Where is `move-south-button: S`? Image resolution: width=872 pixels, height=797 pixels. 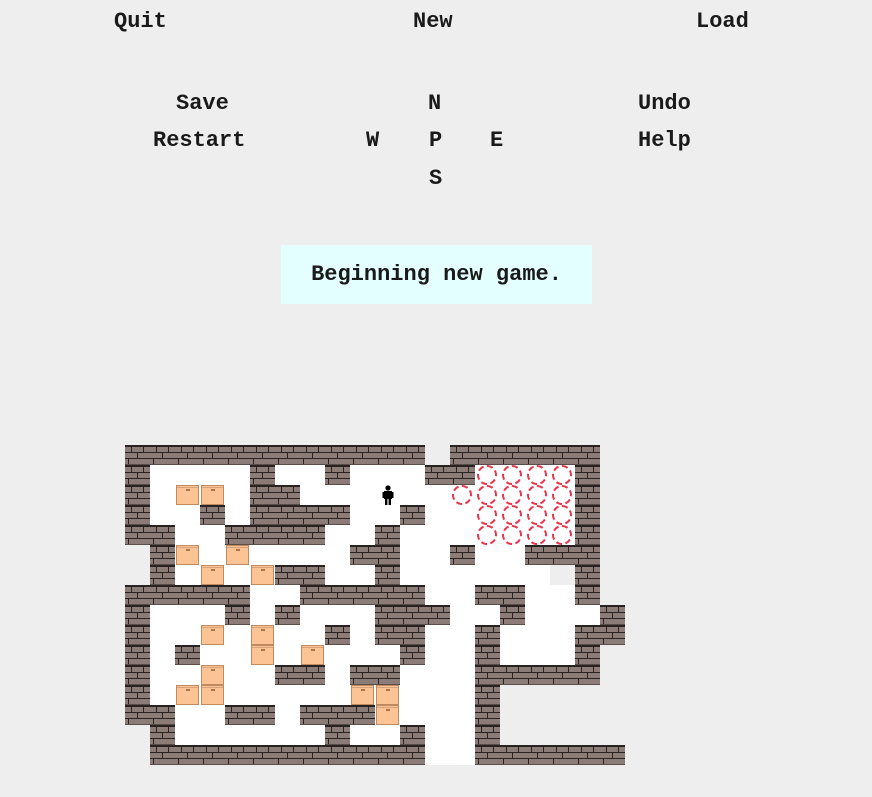
move-south-button: S is located at coordinates (435, 179).